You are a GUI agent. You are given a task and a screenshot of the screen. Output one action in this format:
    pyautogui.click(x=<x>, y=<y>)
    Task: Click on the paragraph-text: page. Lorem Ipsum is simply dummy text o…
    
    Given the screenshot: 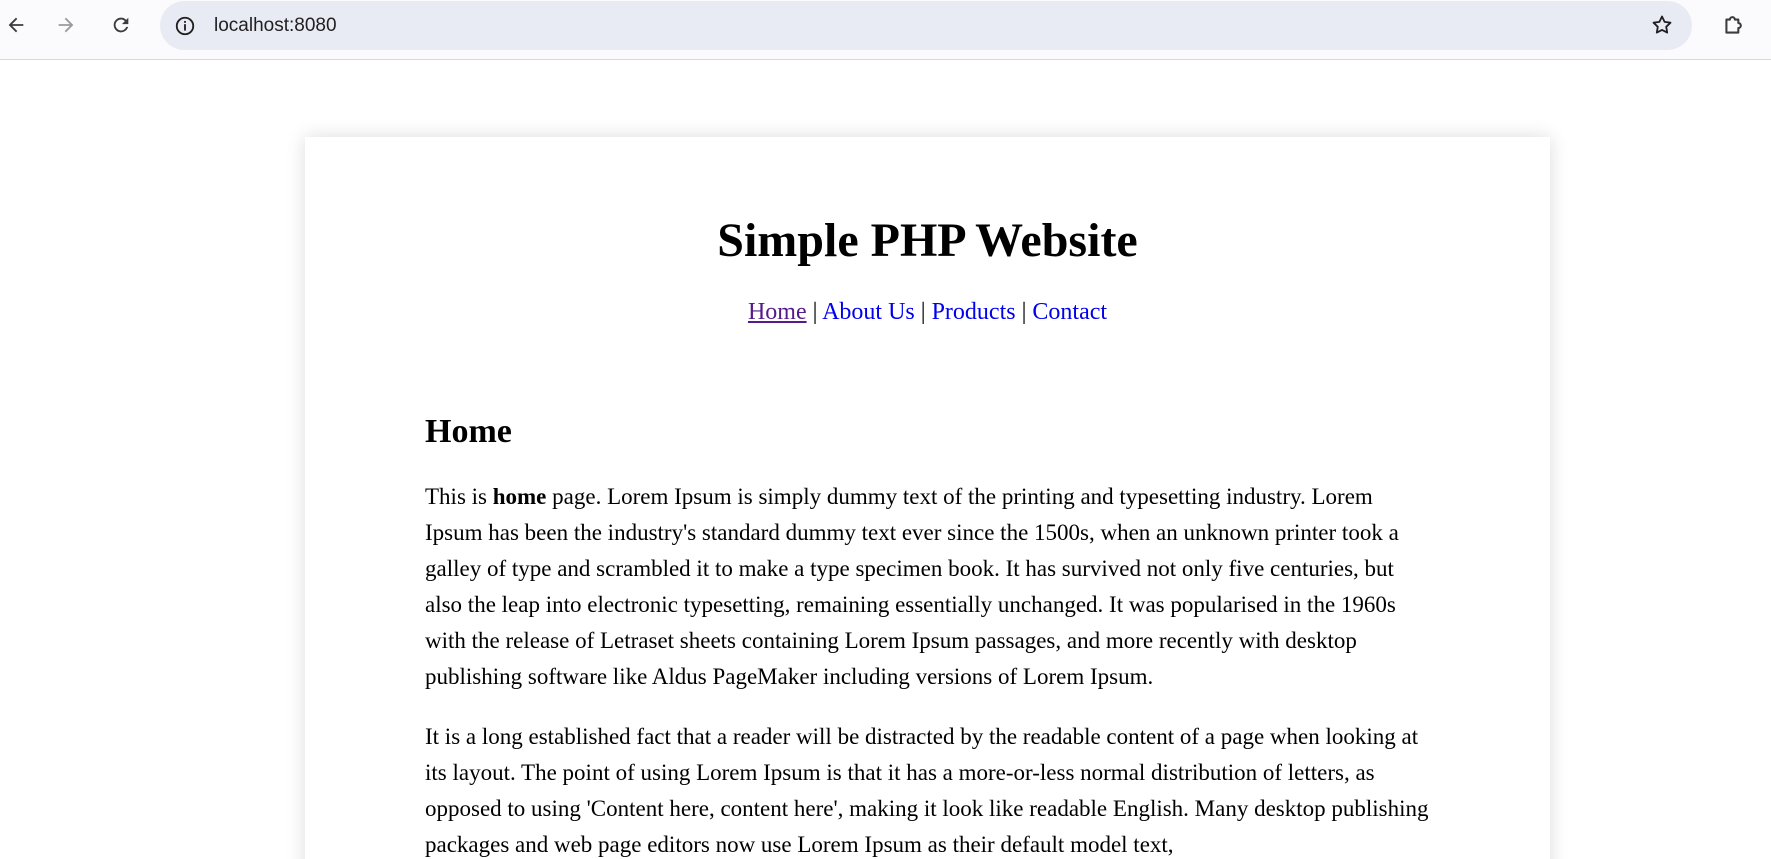 What is the action you would take?
    pyautogui.click(x=912, y=586)
    